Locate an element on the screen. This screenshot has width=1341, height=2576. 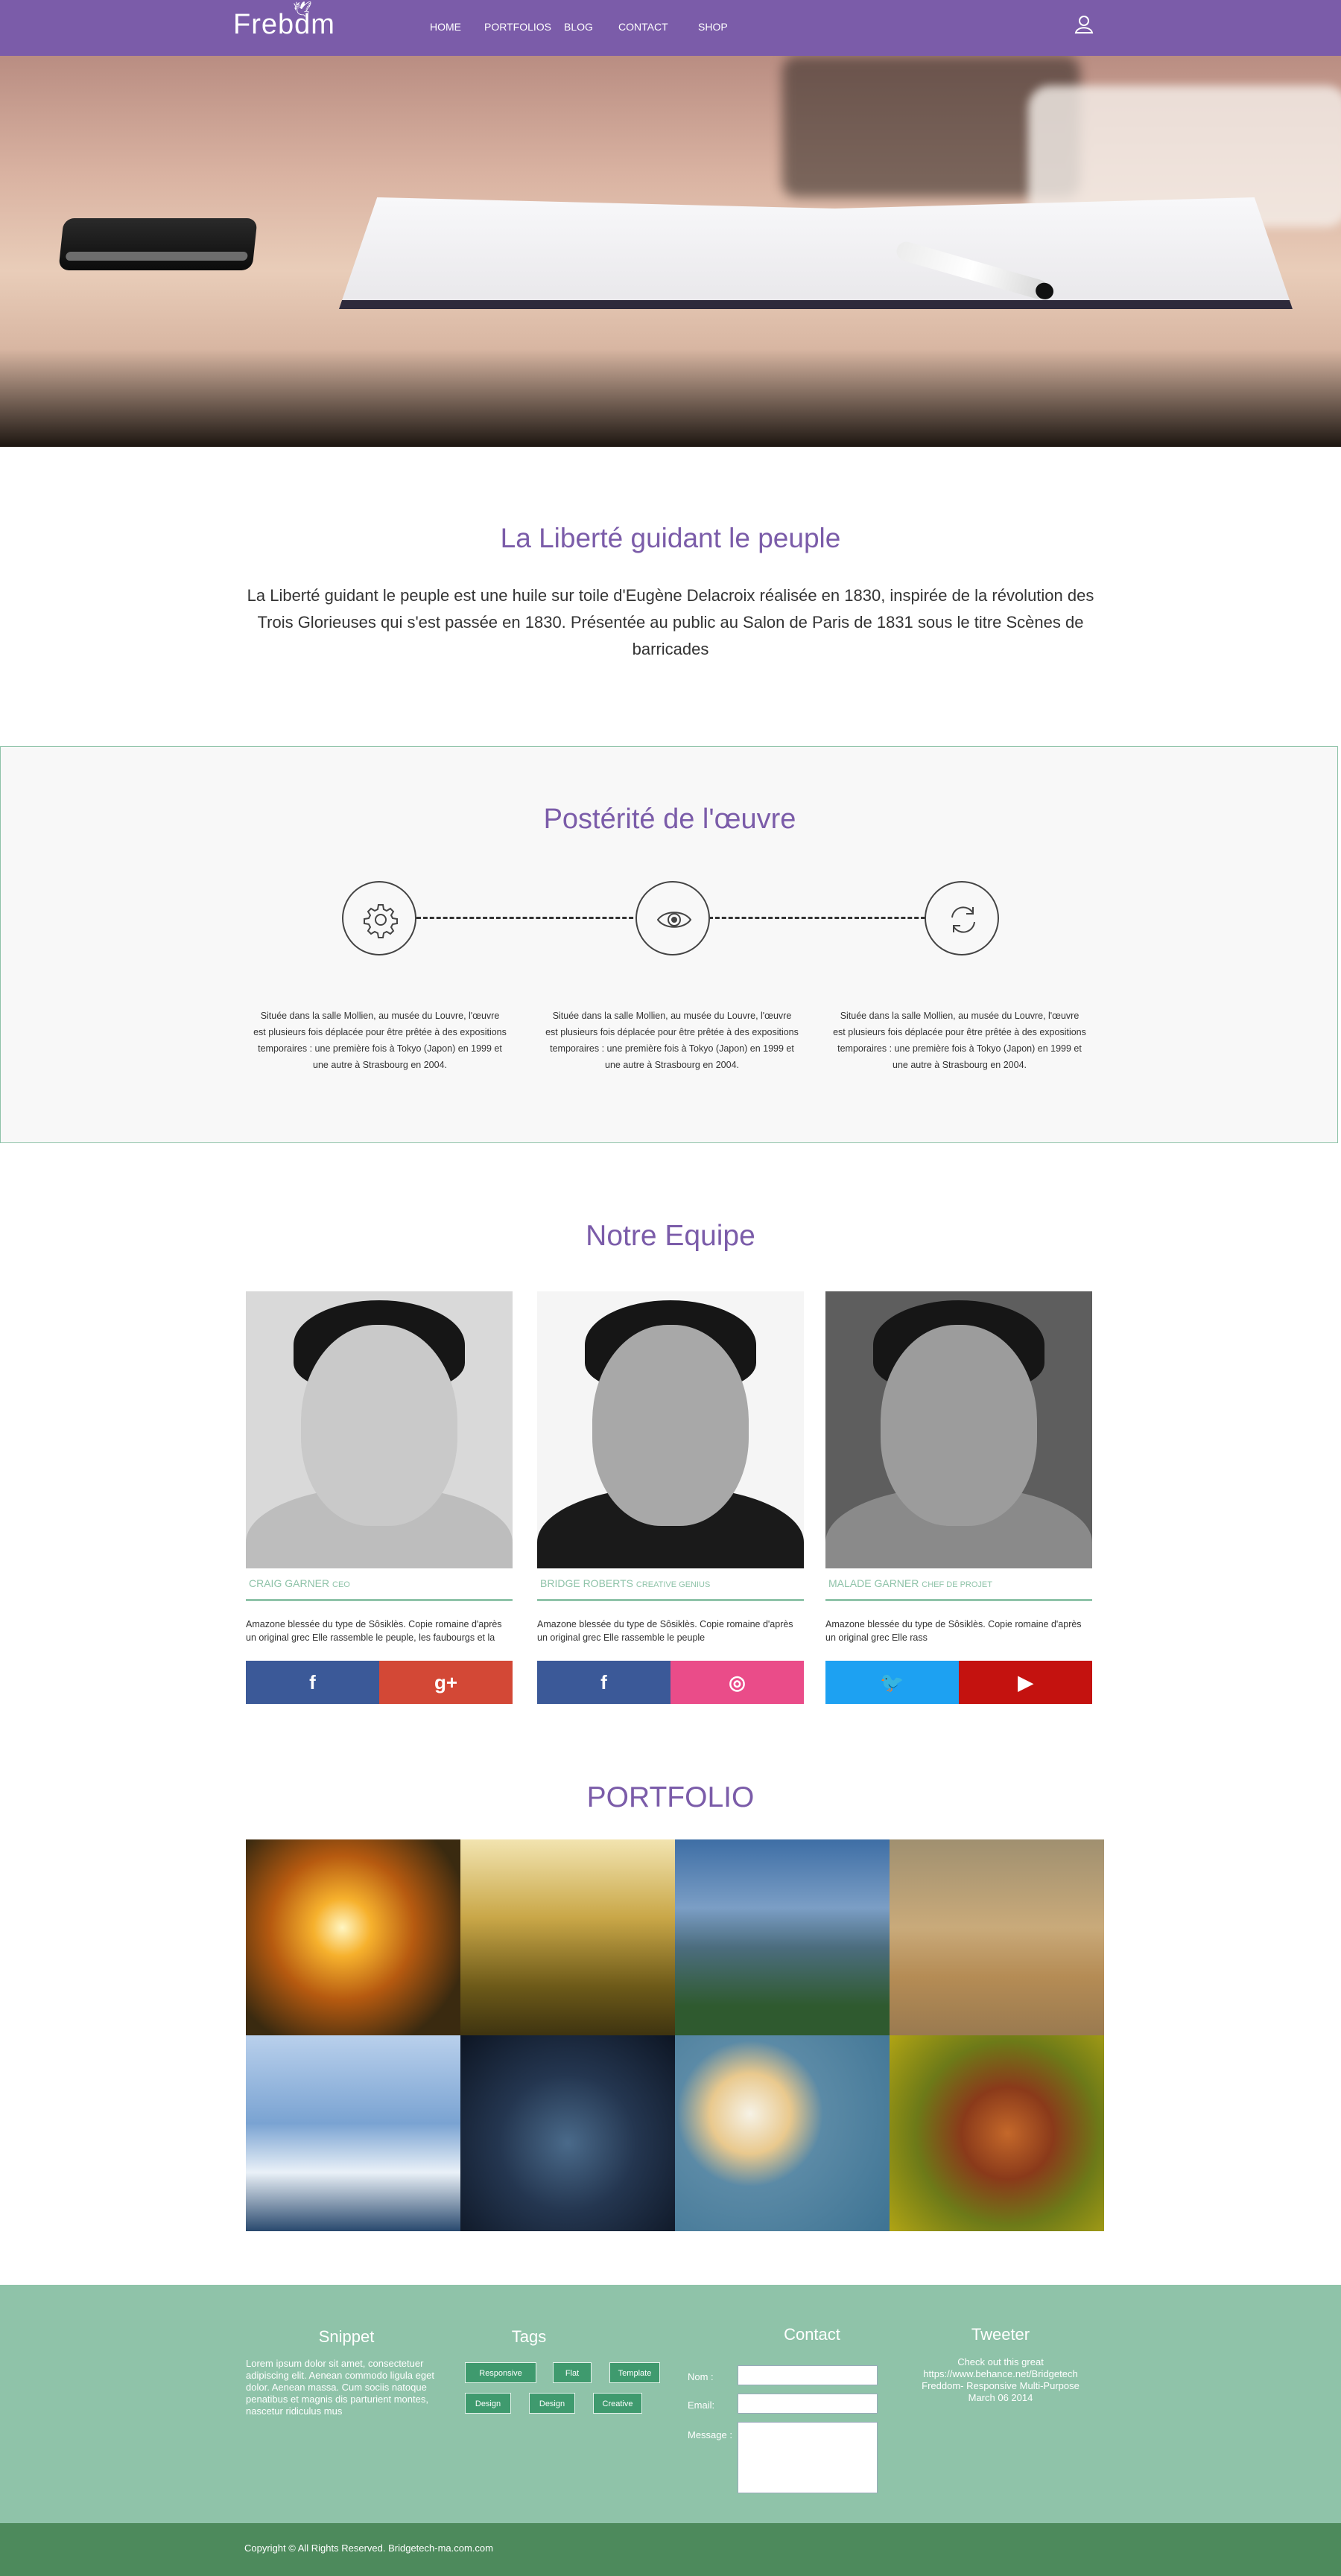
gear-icon is located at coordinates (379, 918).